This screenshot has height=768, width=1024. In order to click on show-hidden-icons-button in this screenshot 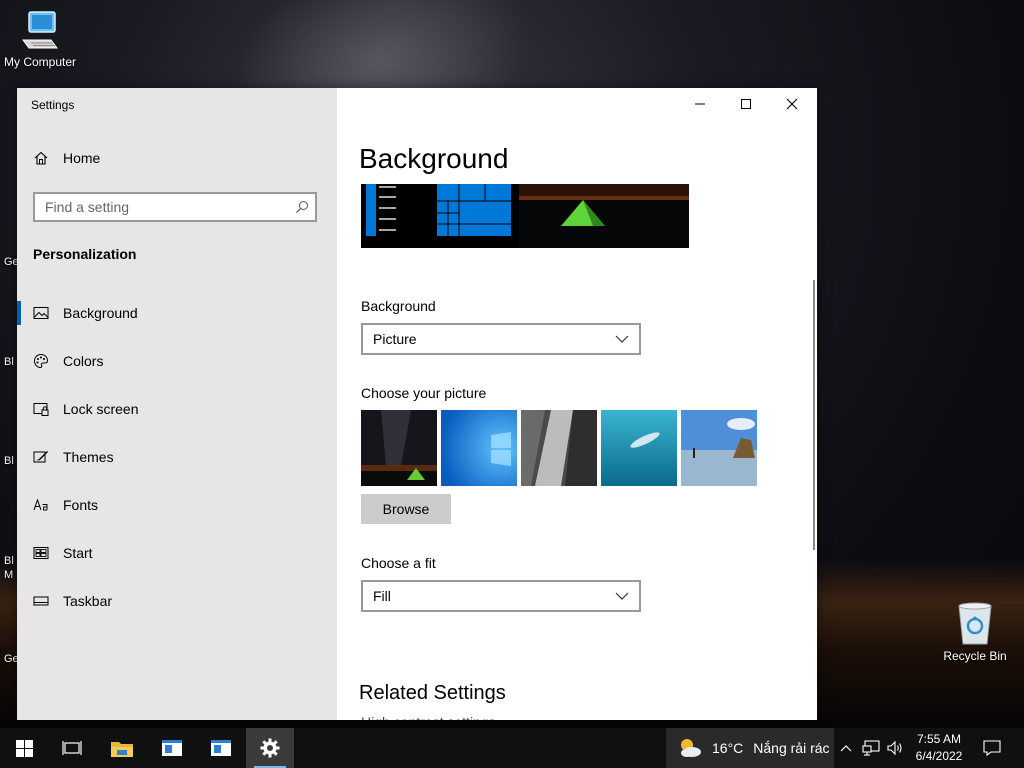, I will do `click(846, 748)`.